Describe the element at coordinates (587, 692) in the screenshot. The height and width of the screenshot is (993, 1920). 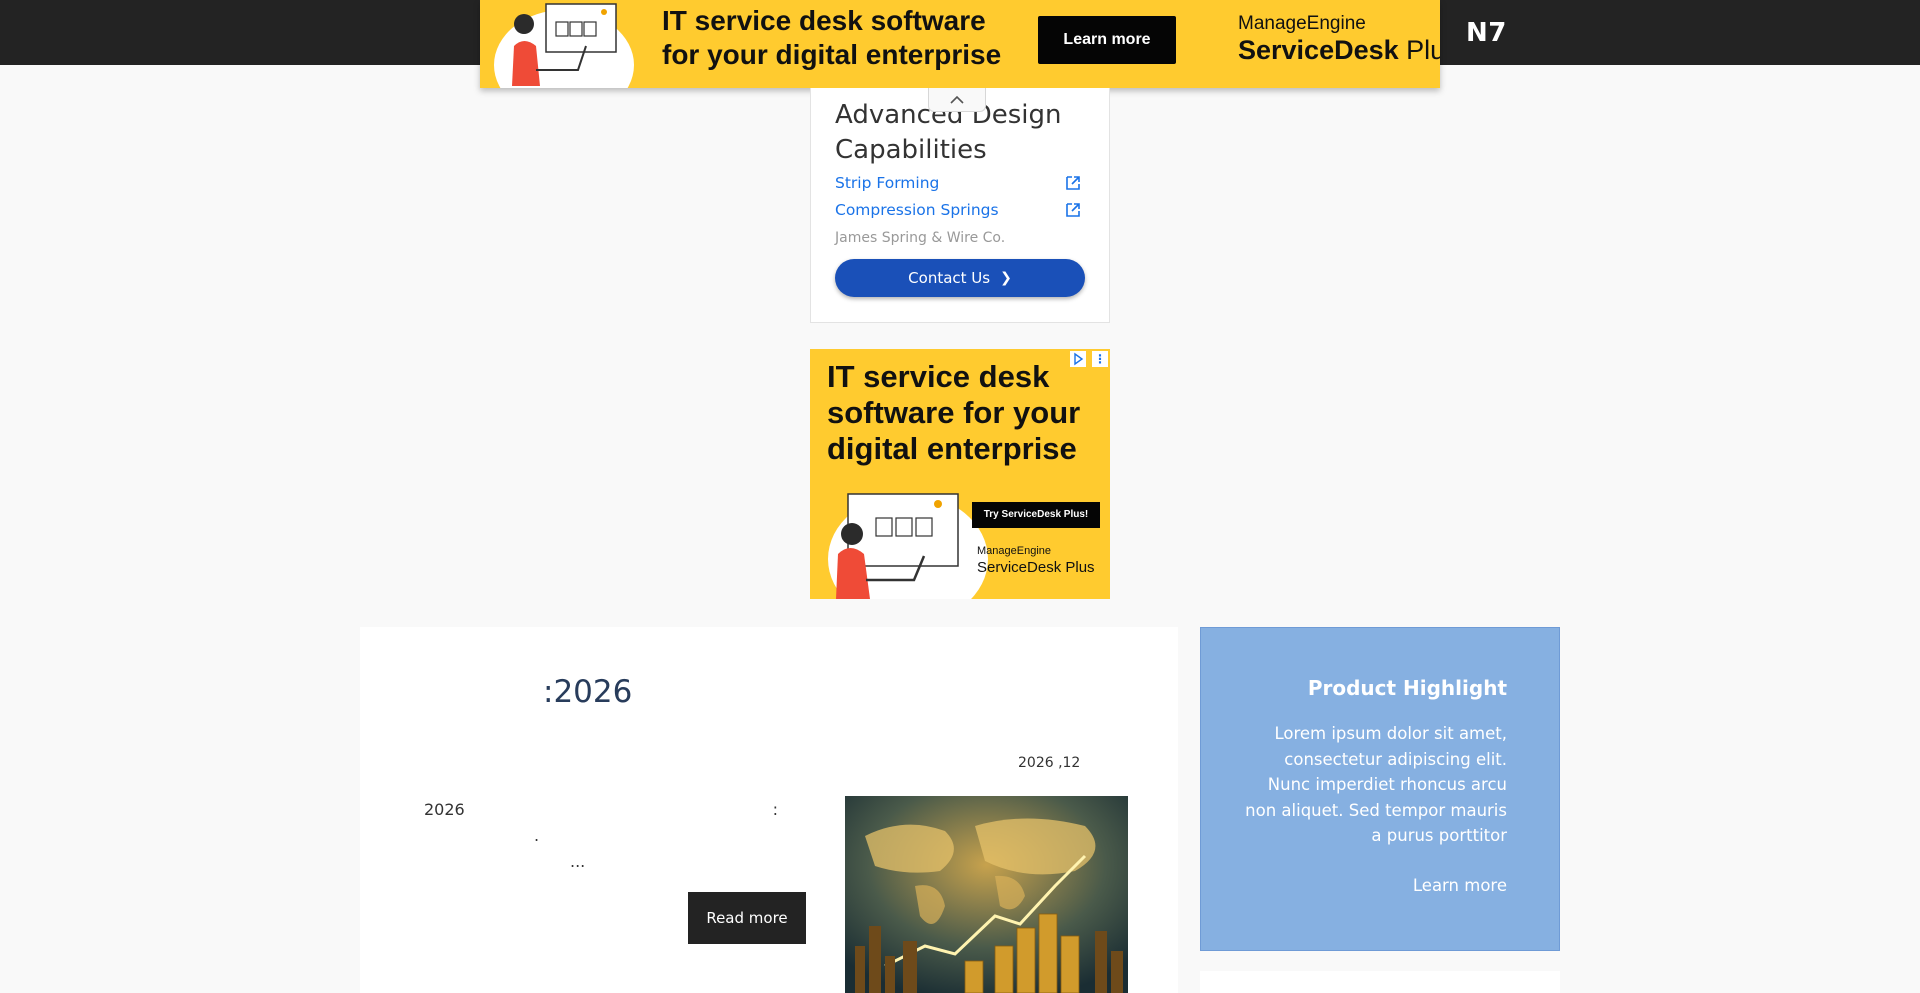
I see `article-title: :2026` at that location.